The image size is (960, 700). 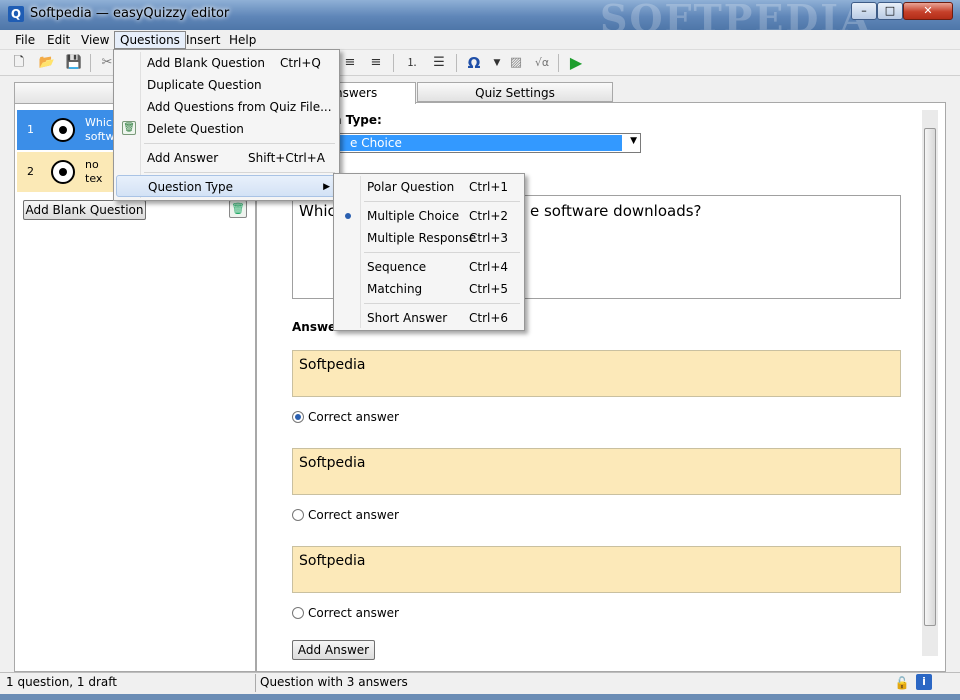 I want to click on menu-item-label: Polar Question, so click(x=411, y=187).